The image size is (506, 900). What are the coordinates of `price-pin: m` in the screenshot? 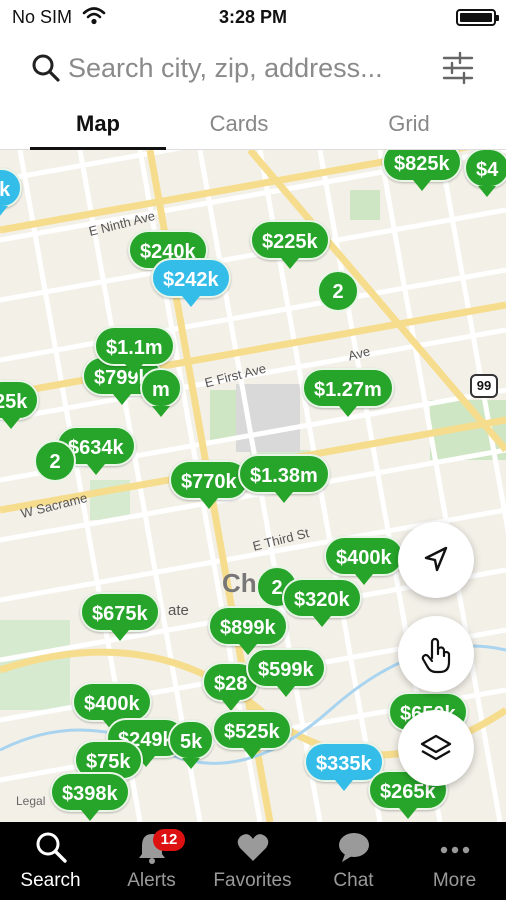 It's located at (161, 392).